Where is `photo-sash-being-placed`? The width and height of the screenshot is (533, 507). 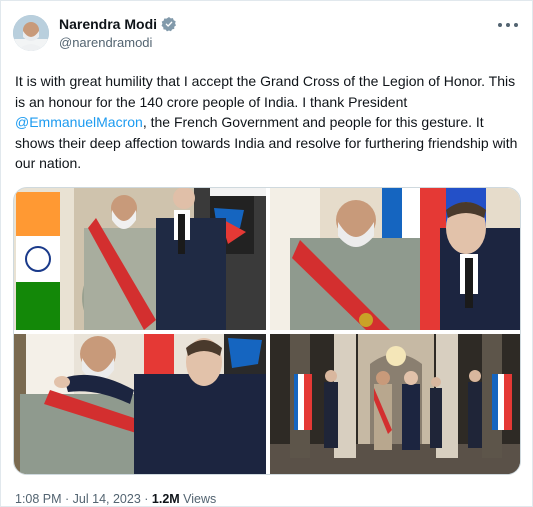
photo-sash-being-placed is located at coordinates (140, 404).